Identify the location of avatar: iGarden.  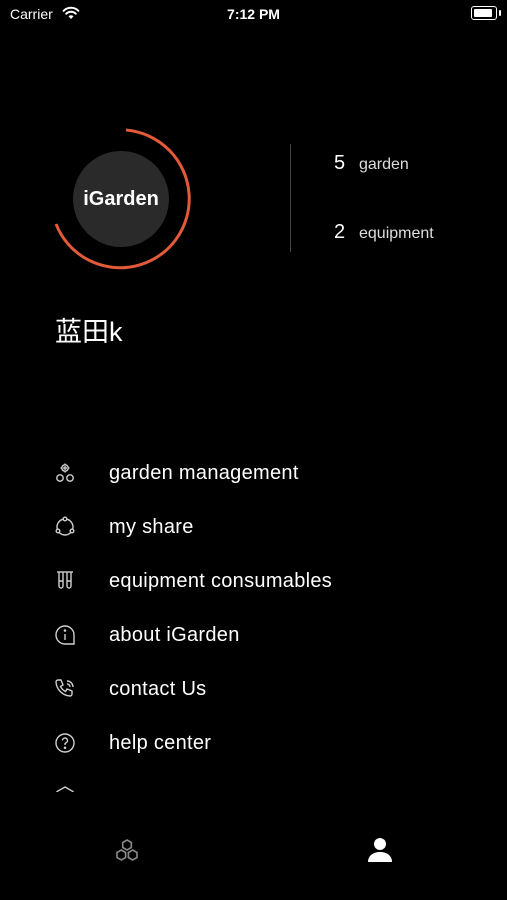
(121, 199).